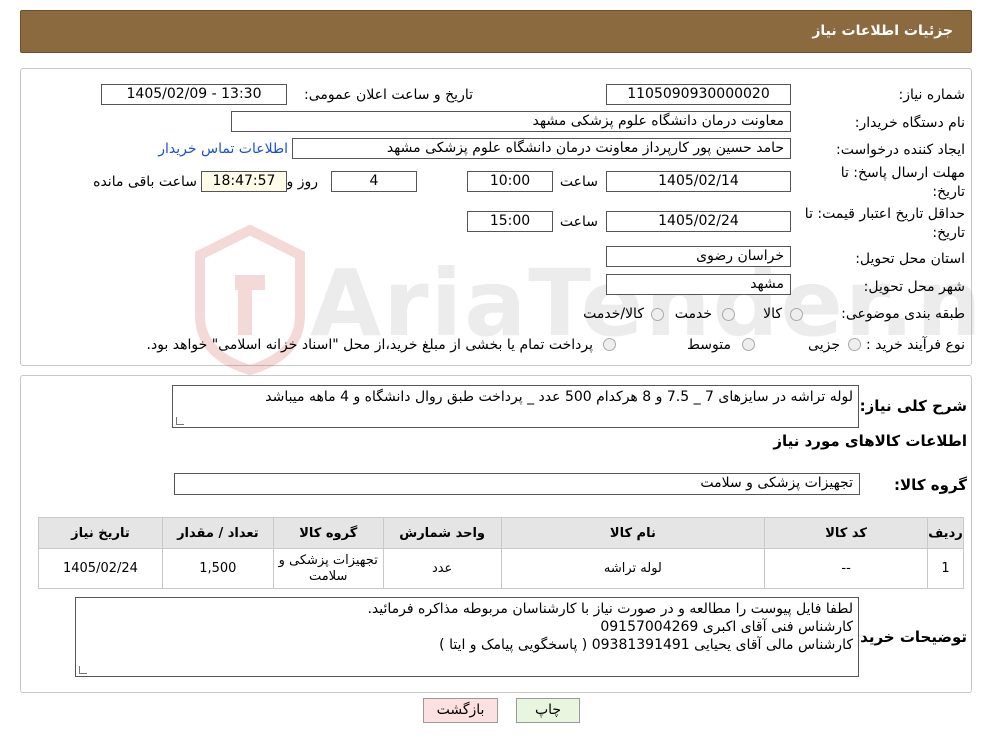  Describe the element at coordinates (442, 533) in the screenshot. I see `col-unit: واحد شمارش` at that location.